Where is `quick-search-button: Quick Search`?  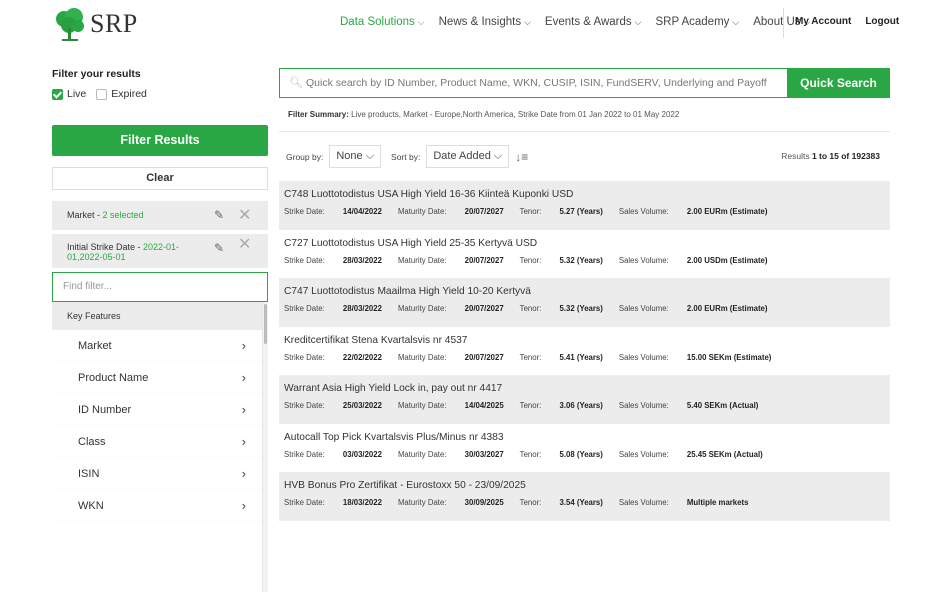 quick-search-button: Quick Search is located at coordinates (838, 83).